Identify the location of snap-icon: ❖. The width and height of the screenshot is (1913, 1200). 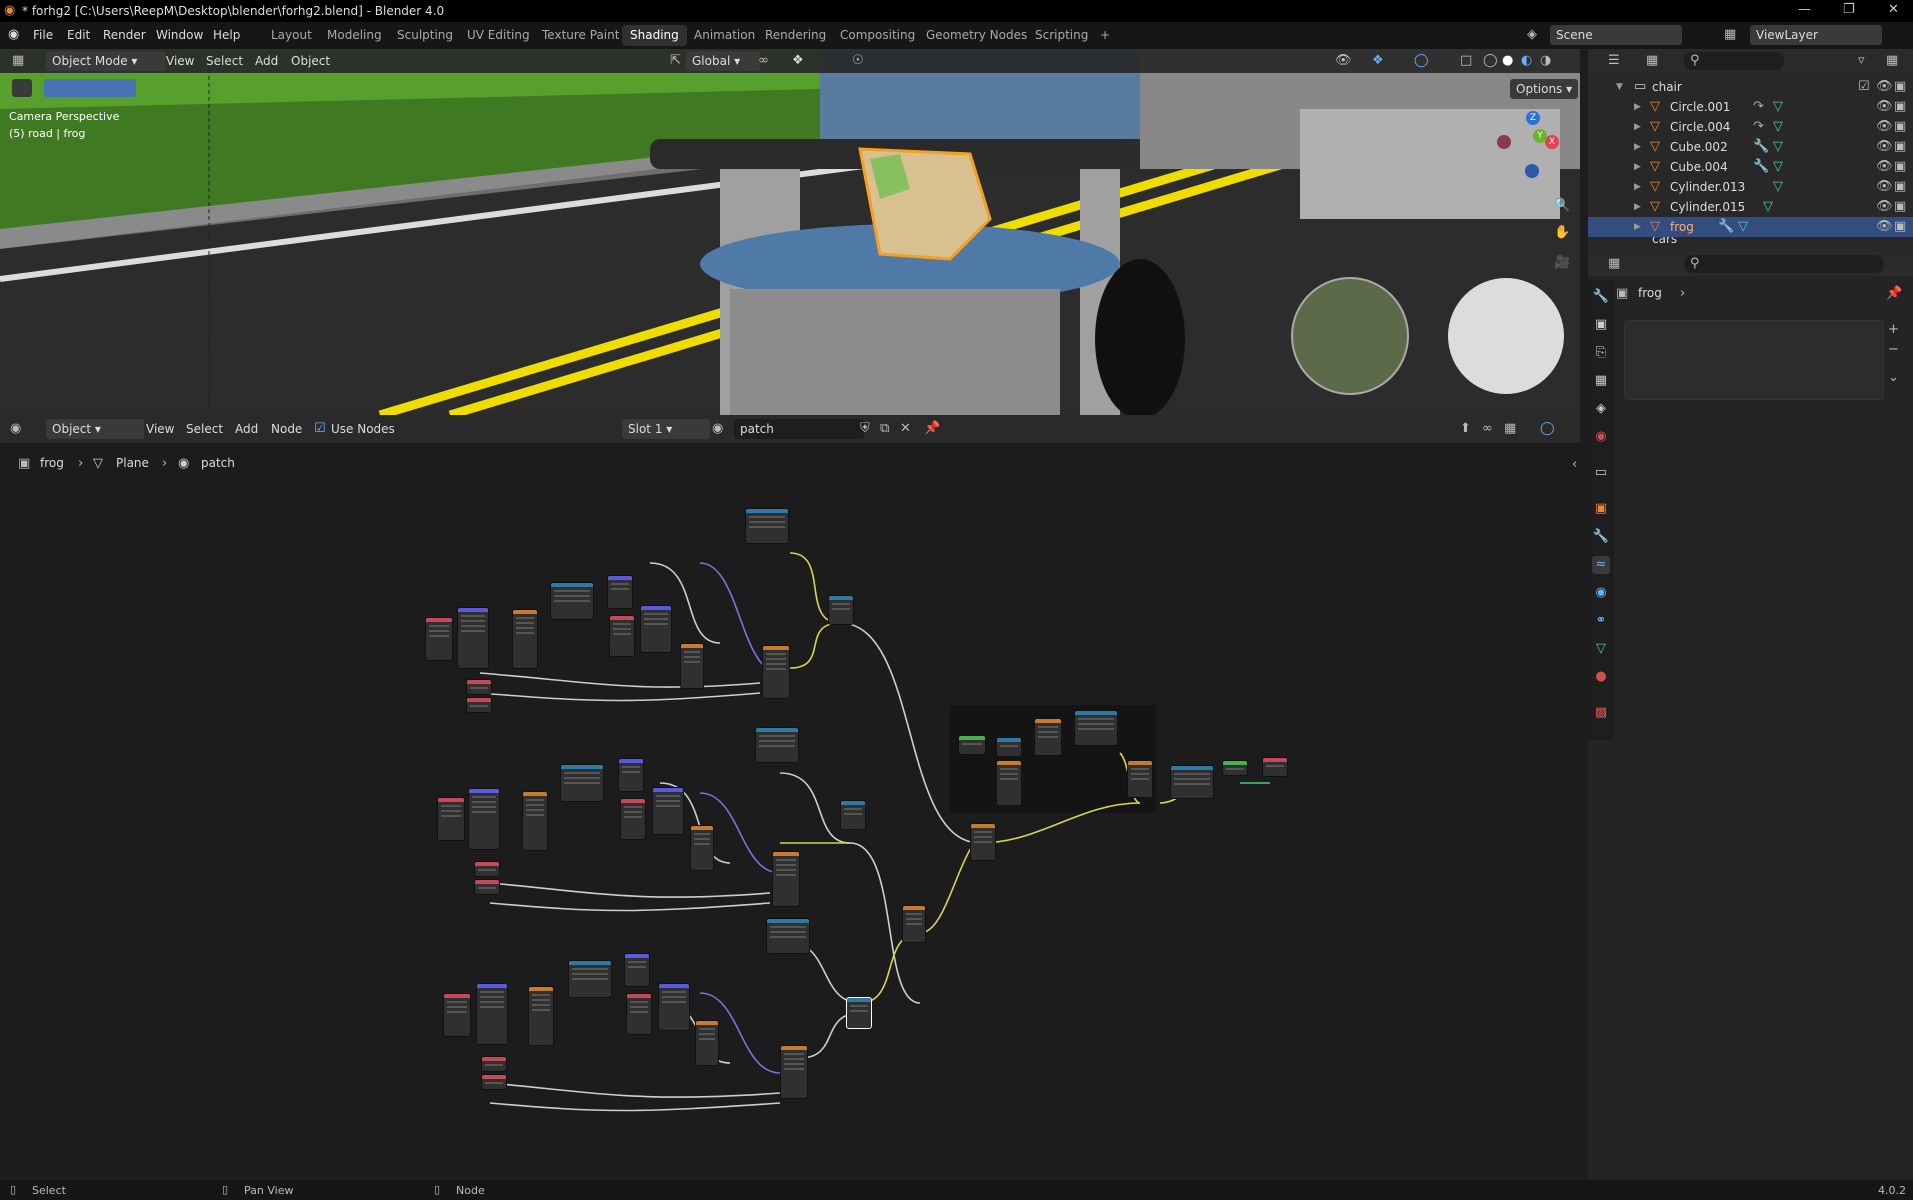
(798, 61).